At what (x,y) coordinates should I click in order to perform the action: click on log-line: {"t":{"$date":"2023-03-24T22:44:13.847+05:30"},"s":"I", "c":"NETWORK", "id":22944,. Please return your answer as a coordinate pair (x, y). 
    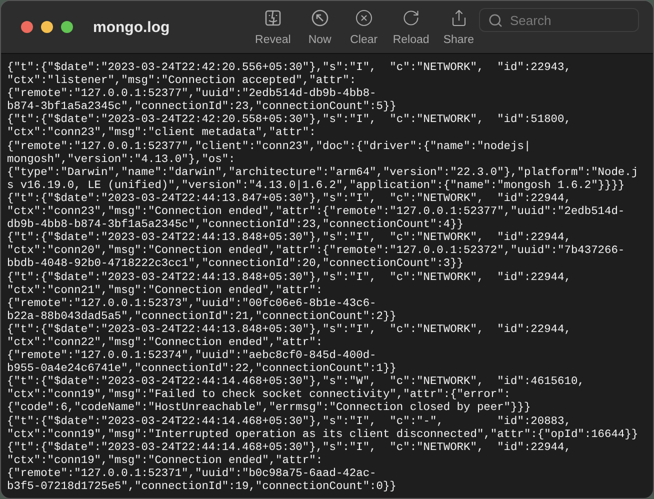
    Looking at the image, I should click on (289, 199).